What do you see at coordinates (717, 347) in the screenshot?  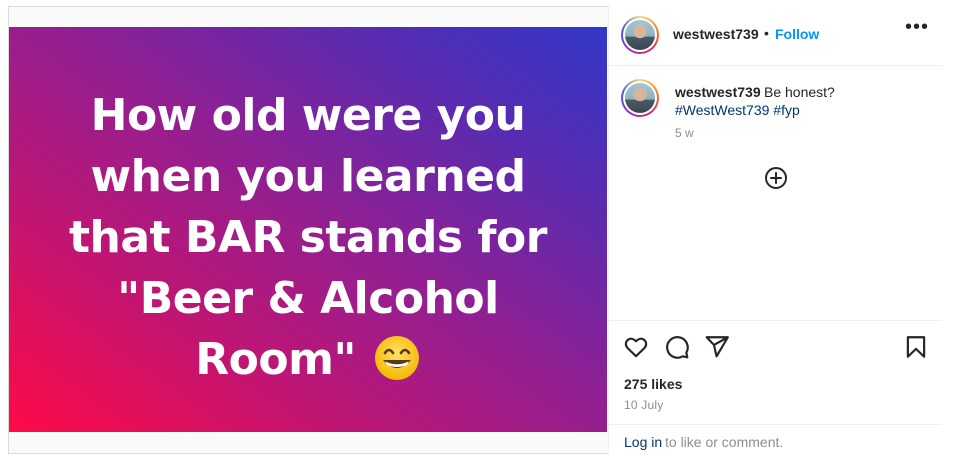 I see `share-icon` at bounding box center [717, 347].